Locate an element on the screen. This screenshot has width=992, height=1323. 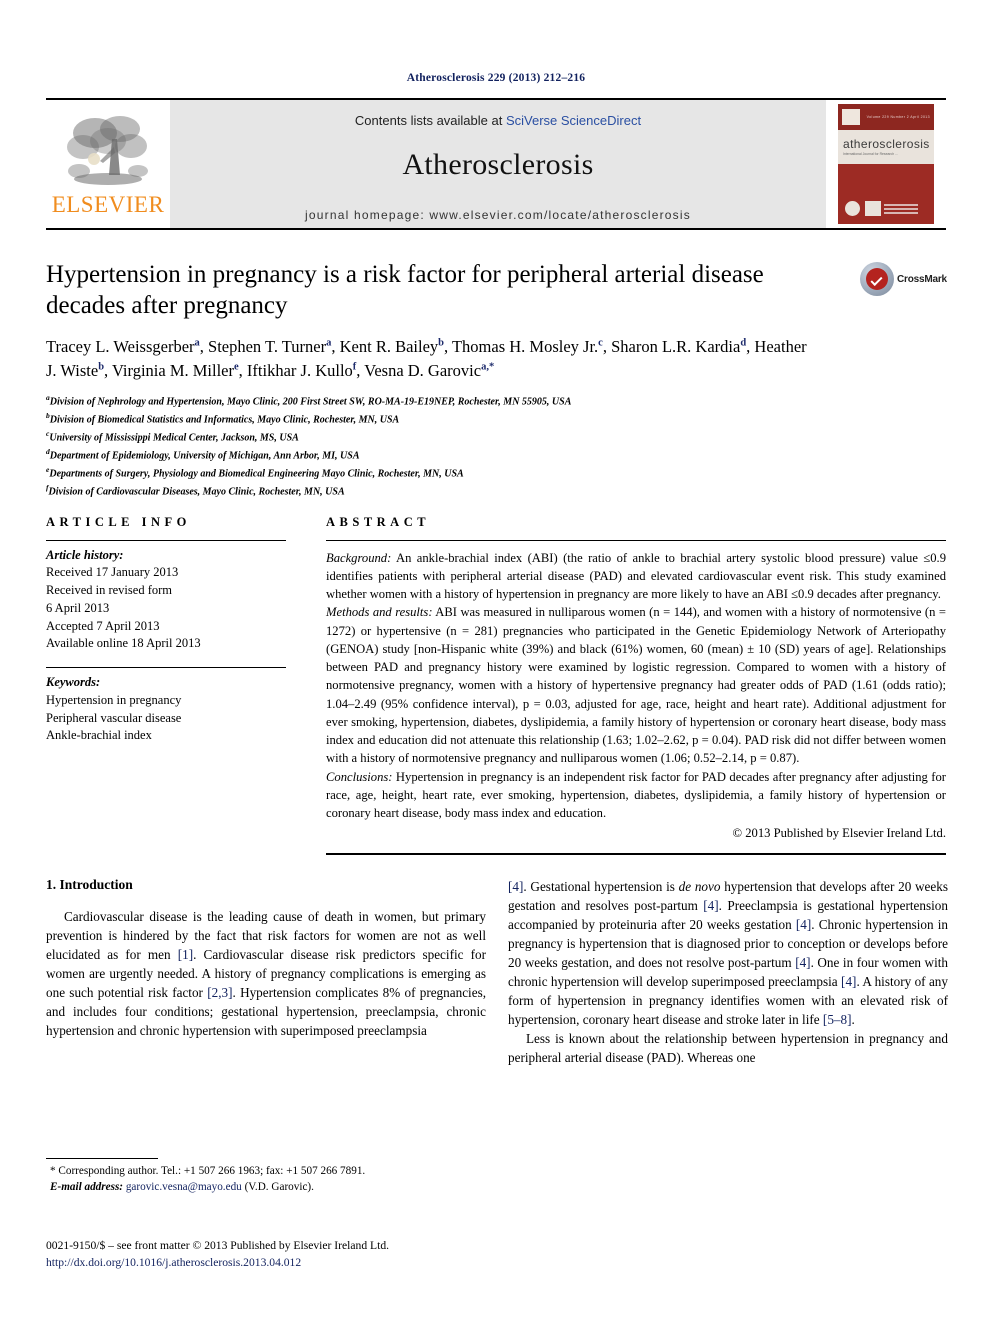
cover-badge-icon is located at coordinates (873, 208).